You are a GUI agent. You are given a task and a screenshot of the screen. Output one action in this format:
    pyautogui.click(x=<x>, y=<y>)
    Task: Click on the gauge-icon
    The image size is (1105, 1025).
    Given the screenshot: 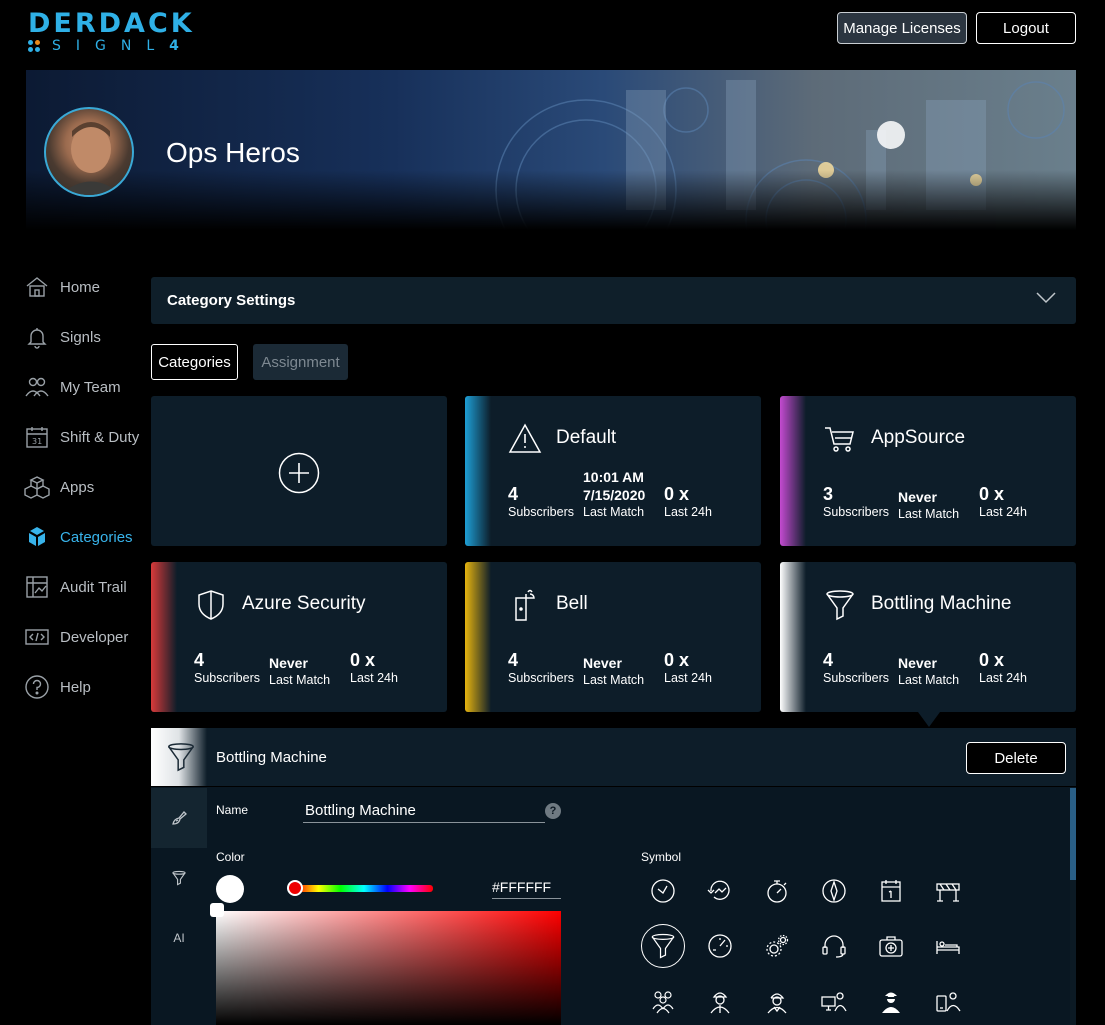 What is the action you would take?
    pyautogui.click(x=720, y=946)
    